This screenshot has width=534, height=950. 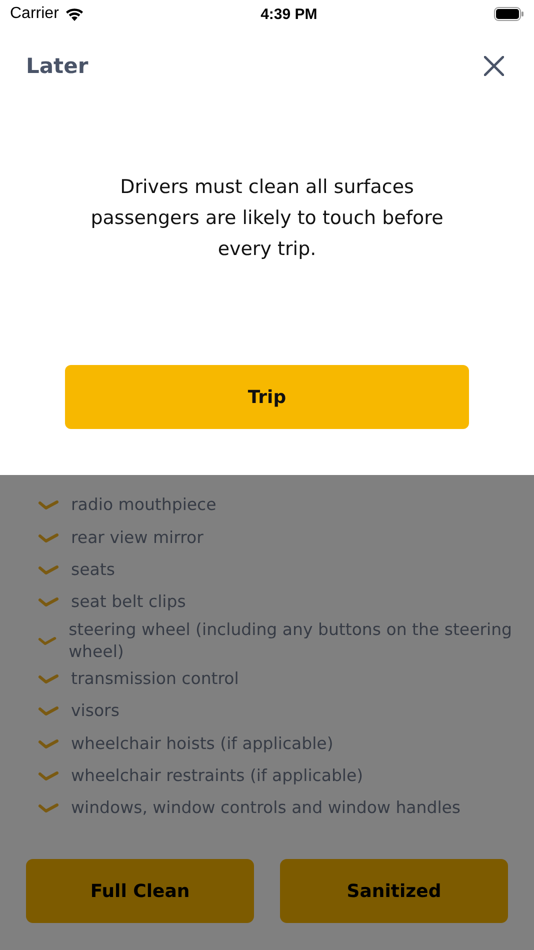 I want to click on checklist-item: seat belt clips, so click(x=128, y=602).